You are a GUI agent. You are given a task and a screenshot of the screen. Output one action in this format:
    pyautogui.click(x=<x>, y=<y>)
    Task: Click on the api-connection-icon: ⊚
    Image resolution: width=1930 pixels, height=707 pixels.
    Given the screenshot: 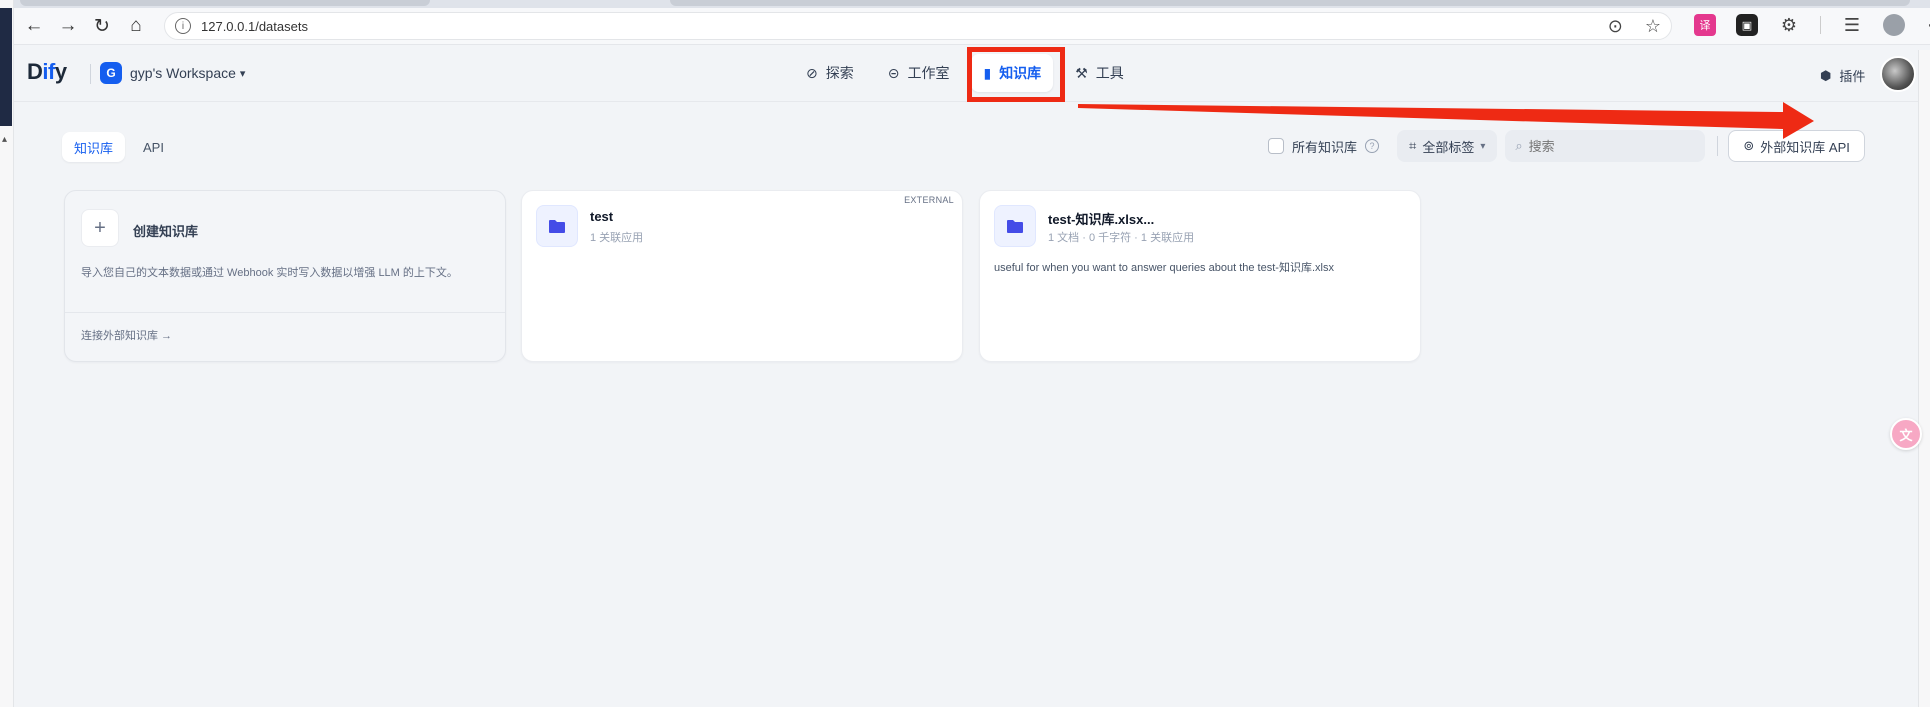 What is the action you would take?
    pyautogui.click(x=1749, y=145)
    